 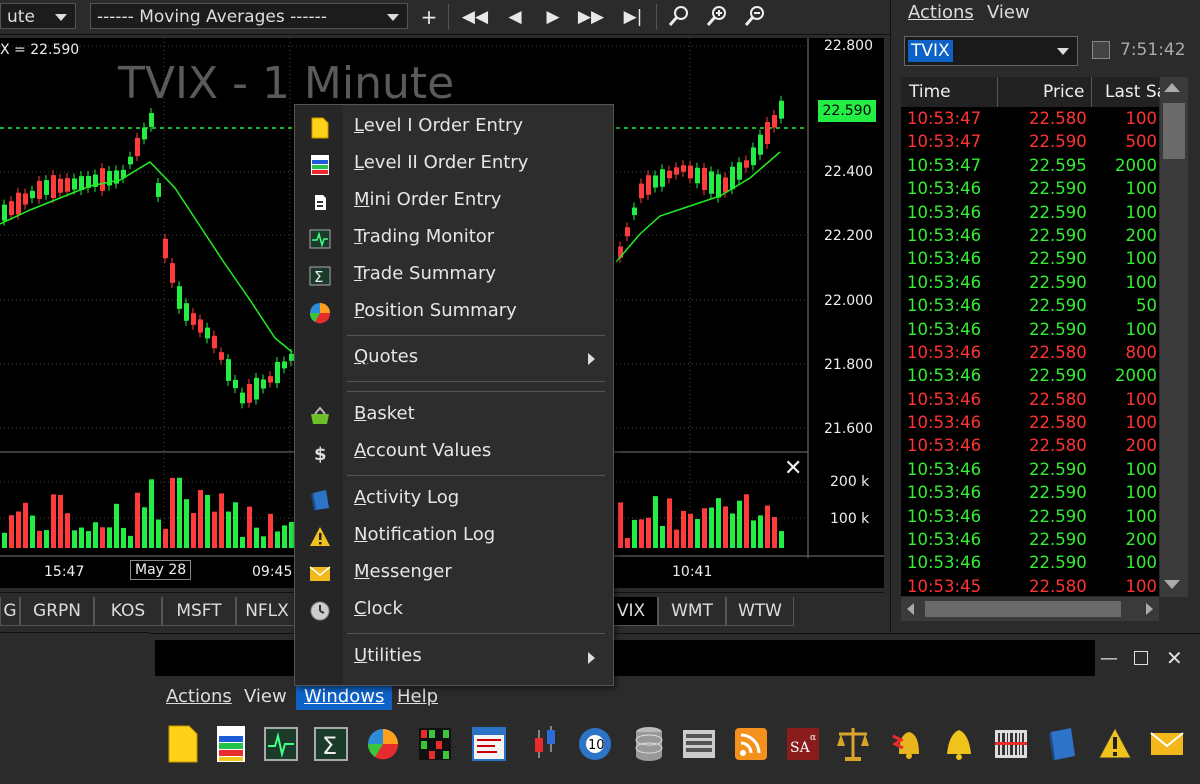 What do you see at coordinates (183, 744) in the screenshot?
I see `document-icon` at bounding box center [183, 744].